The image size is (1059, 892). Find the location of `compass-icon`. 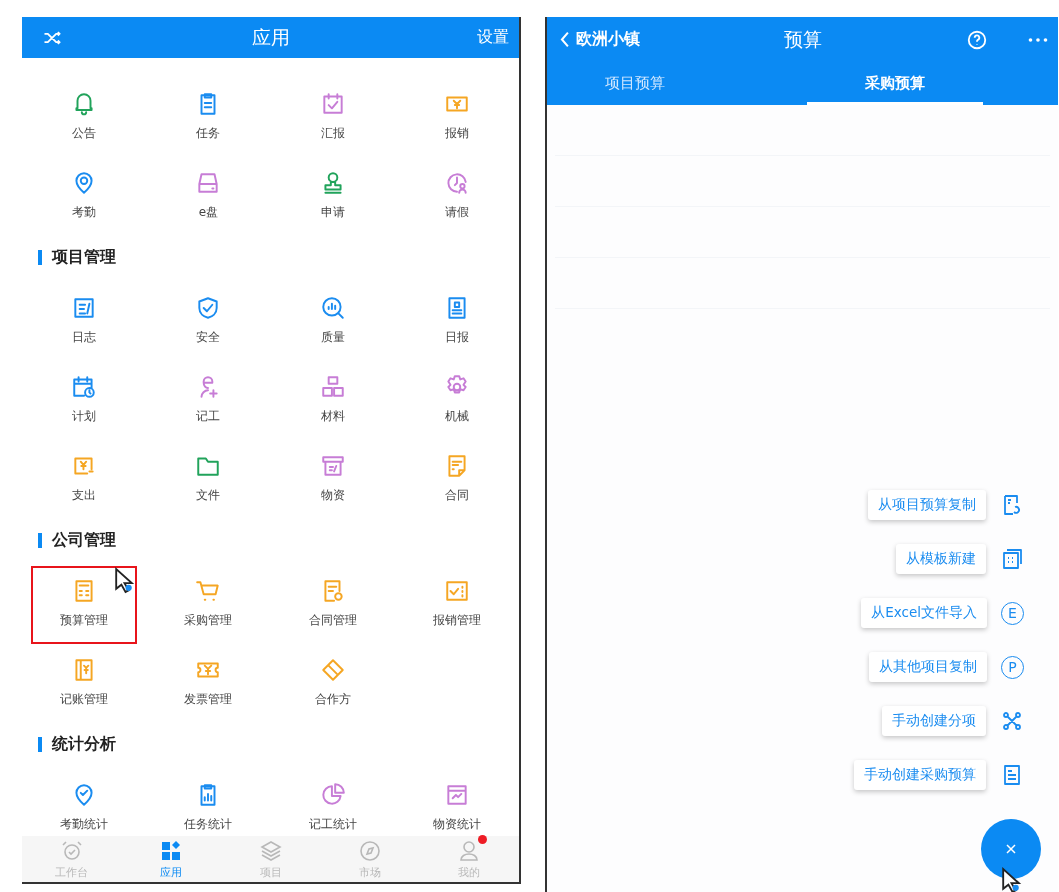

compass-icon is located at coordinates (369, 850).